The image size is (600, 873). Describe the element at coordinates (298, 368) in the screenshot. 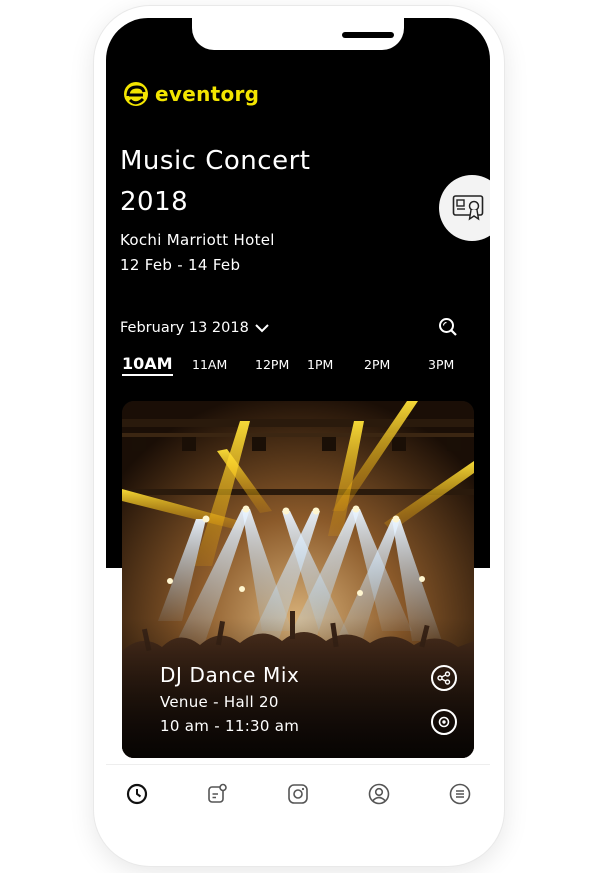

I see `time-tabs: 10AM 11AM 12PM 1PM 2PM 3PM` at that location.